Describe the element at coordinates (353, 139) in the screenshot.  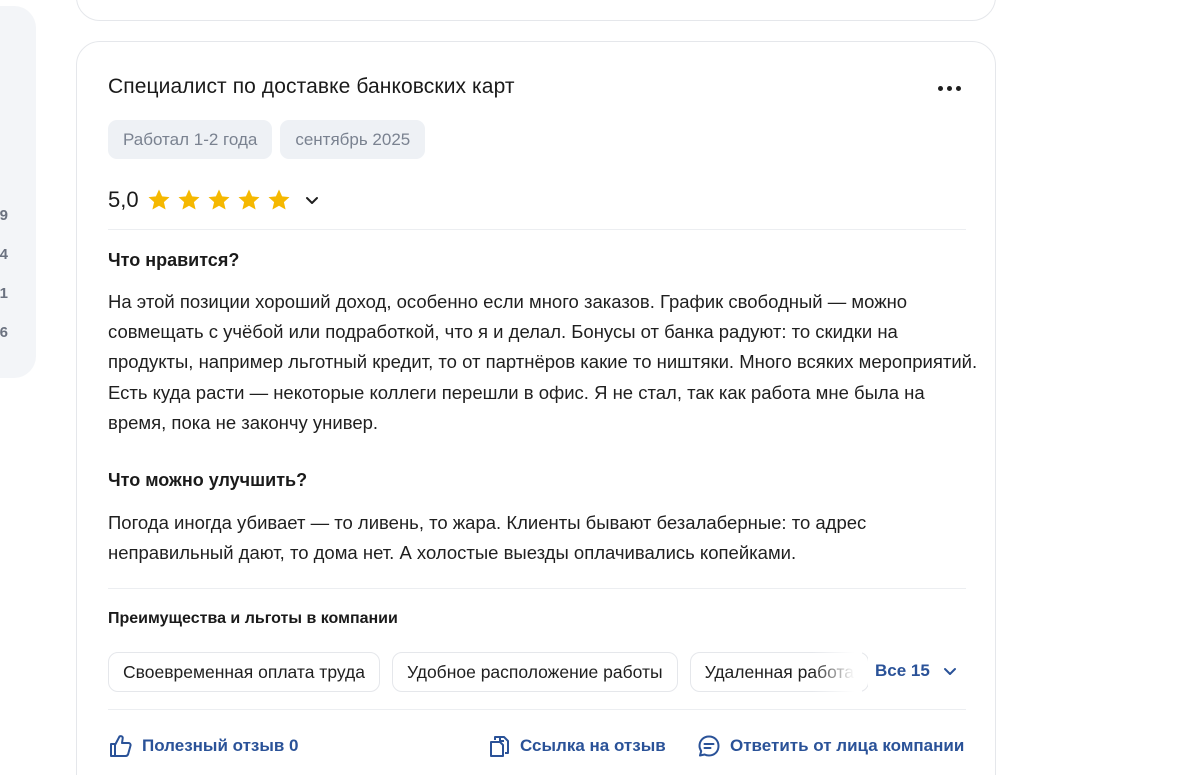
I see `tag-review-date: сентябрь 2025` at that location.